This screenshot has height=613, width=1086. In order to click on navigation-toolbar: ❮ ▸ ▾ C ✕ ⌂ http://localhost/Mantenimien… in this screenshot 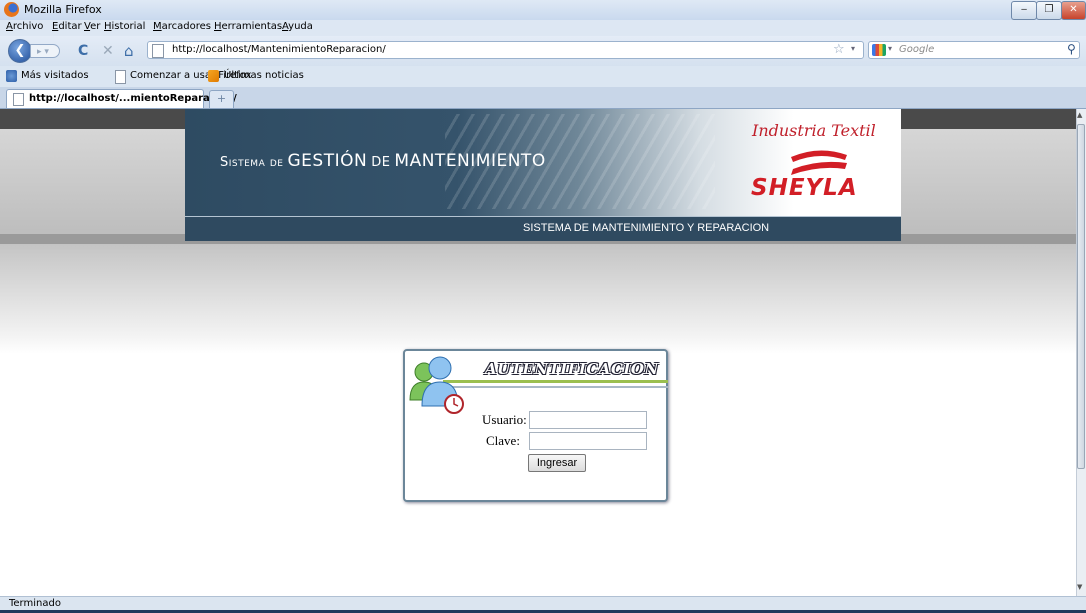, I will do `click(543, 51)`.